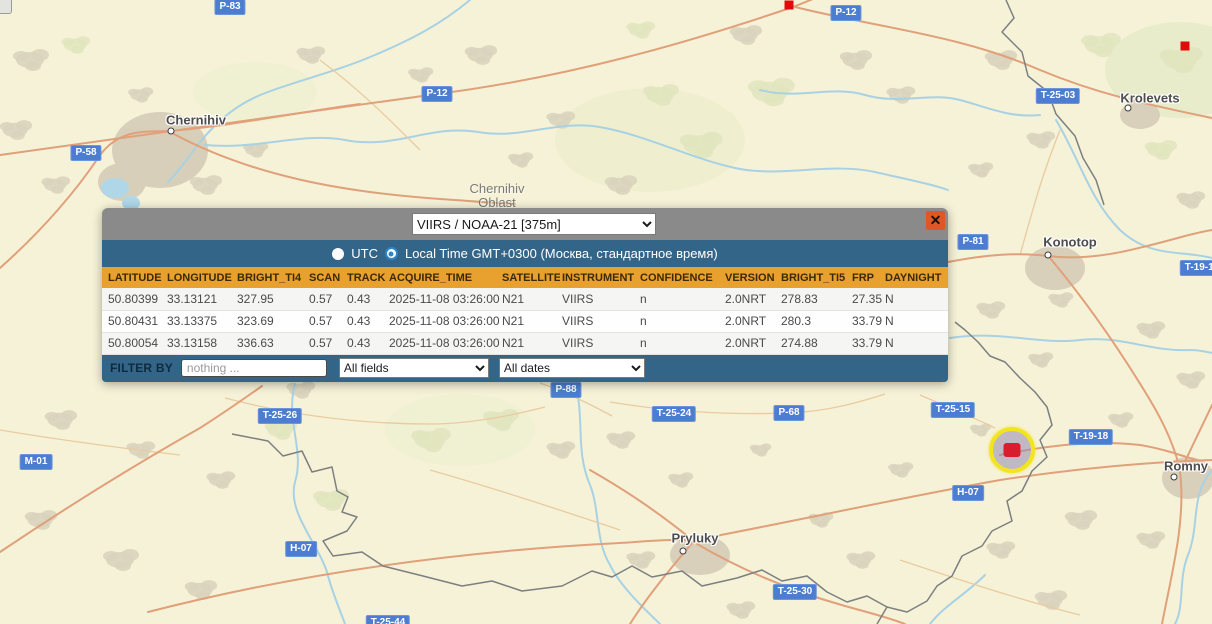 The image size is (1212, 624). I want to click on column-header-acquire_time: ACQUIRE_TIME, so click(443, 277).